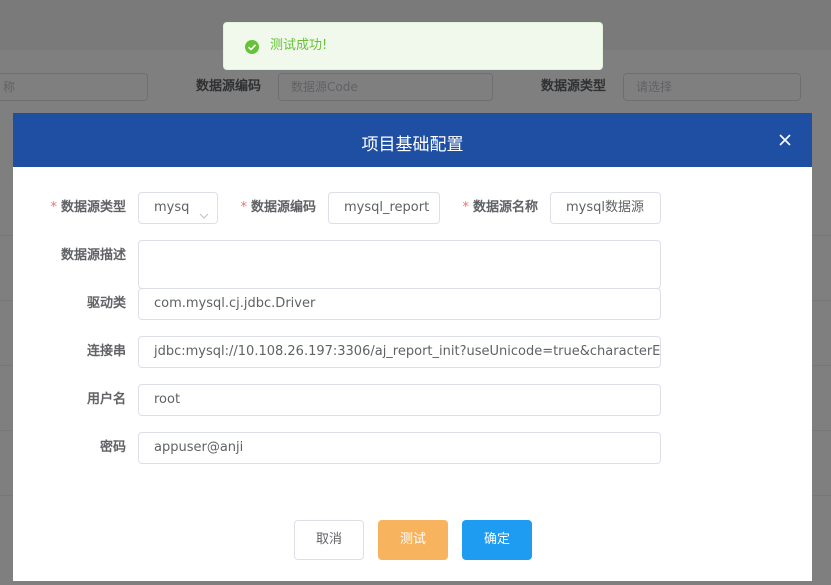 The image size is (831, 585). I want to click on description-textarea, so click(399, 264).